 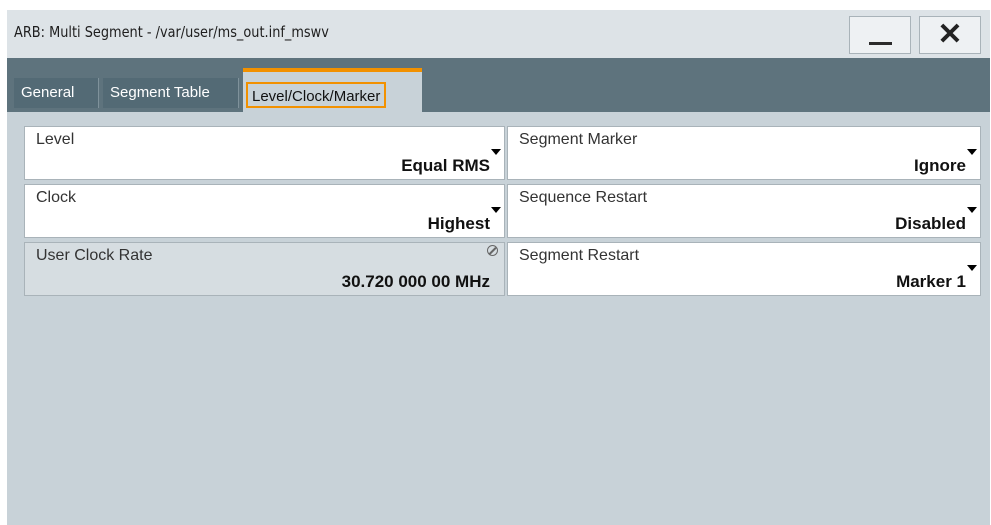 I want to click on minimize-icon, so click(x=880, y=43).